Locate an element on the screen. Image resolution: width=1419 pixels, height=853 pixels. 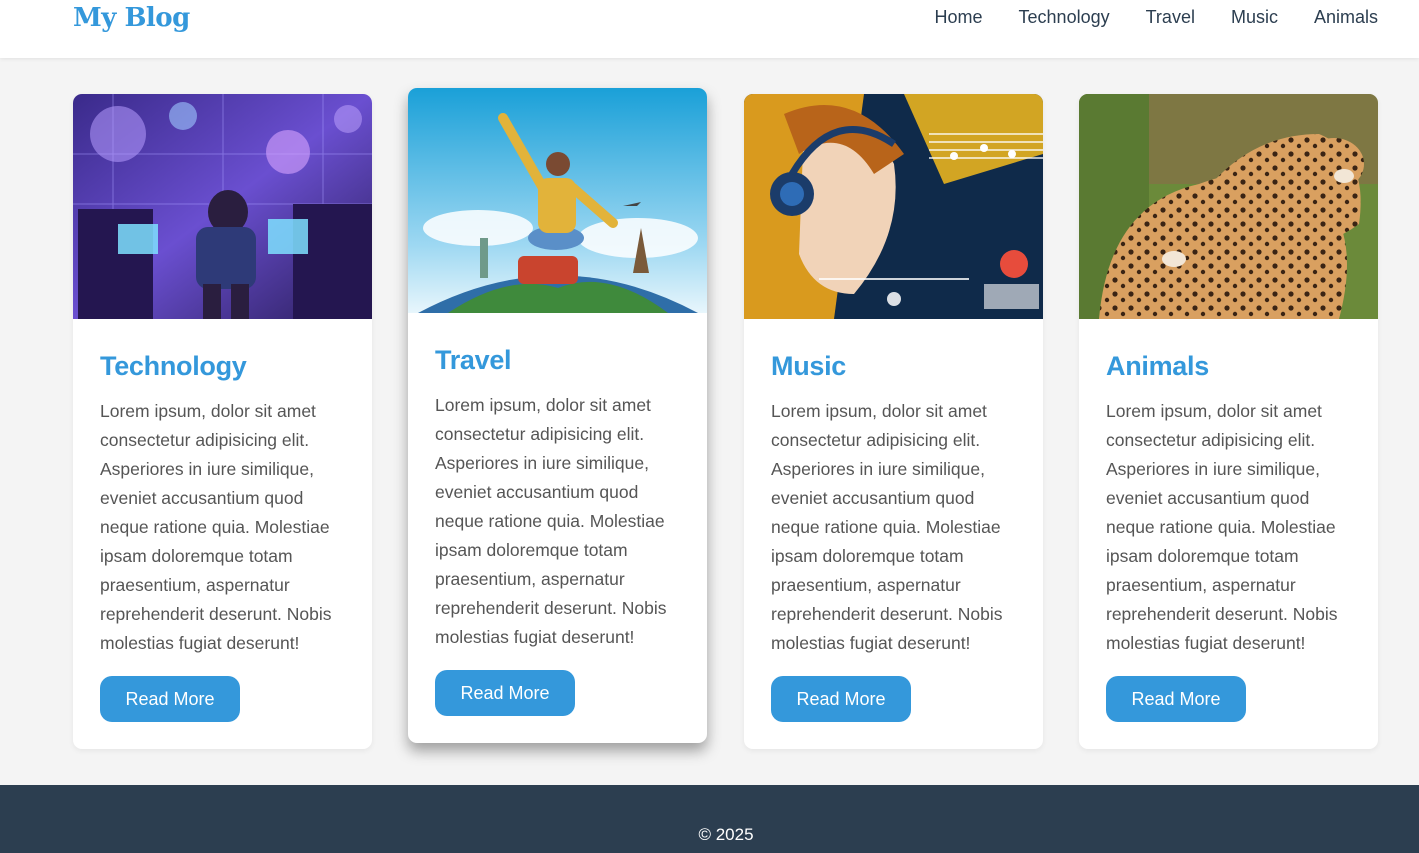
site-footer: © 2025 is located at coordinates (709, 819).